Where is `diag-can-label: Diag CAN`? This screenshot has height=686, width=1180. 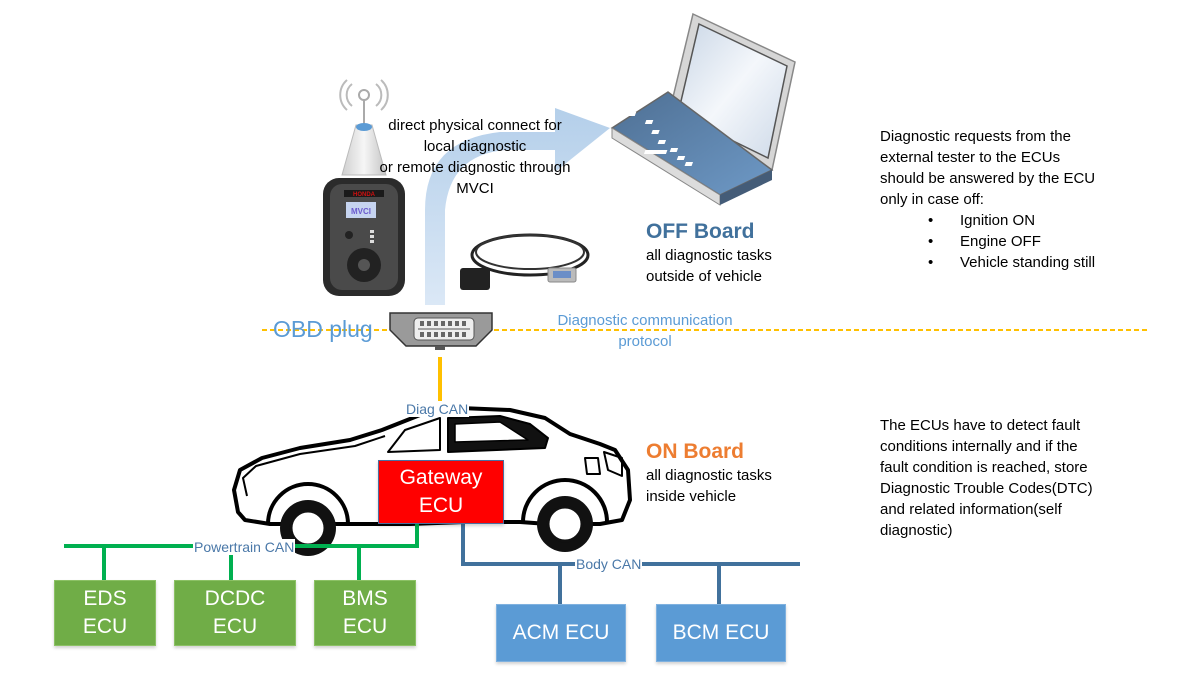 diag-can-label: Diag CAN is located at coordinates (437, 409).